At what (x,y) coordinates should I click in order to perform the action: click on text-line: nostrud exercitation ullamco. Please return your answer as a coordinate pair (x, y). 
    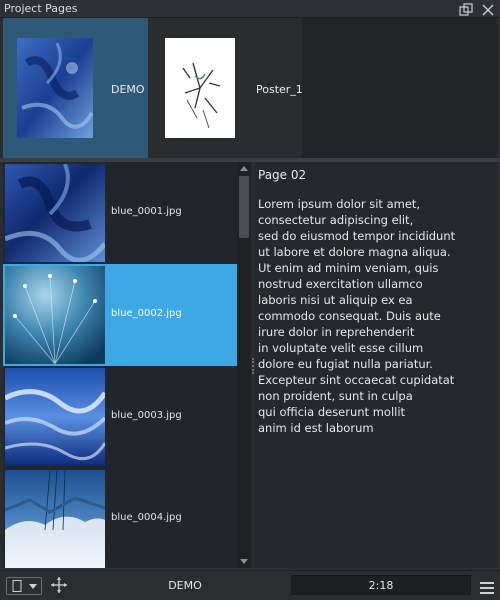
    Looking at the image, I should click on (340, 284).